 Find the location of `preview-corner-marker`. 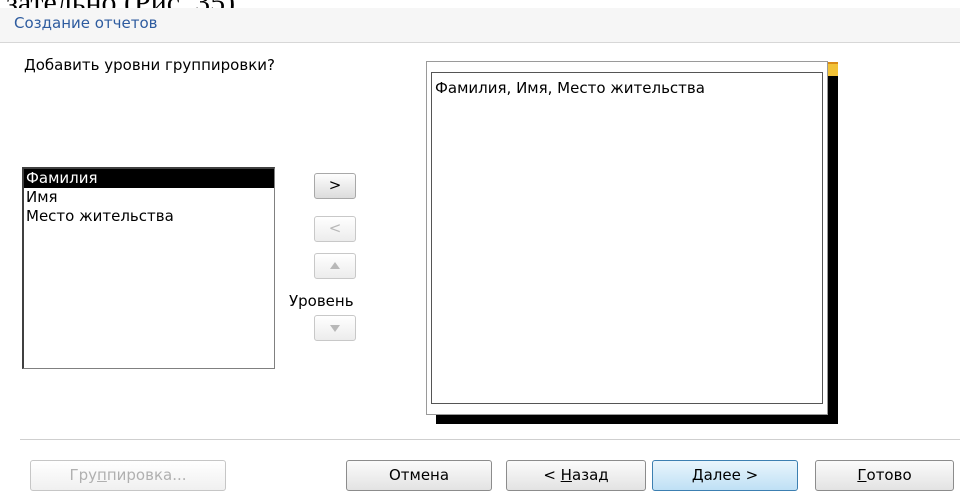

preview-corner-marker is located at coordinates (833, 69).